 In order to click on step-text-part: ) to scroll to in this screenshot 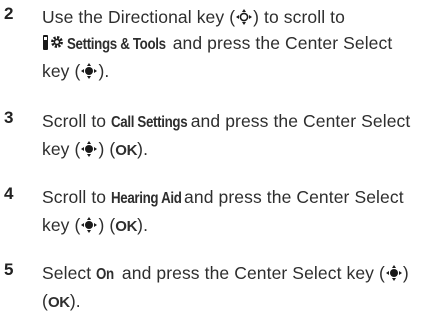, I will do `click(299, 17)`.